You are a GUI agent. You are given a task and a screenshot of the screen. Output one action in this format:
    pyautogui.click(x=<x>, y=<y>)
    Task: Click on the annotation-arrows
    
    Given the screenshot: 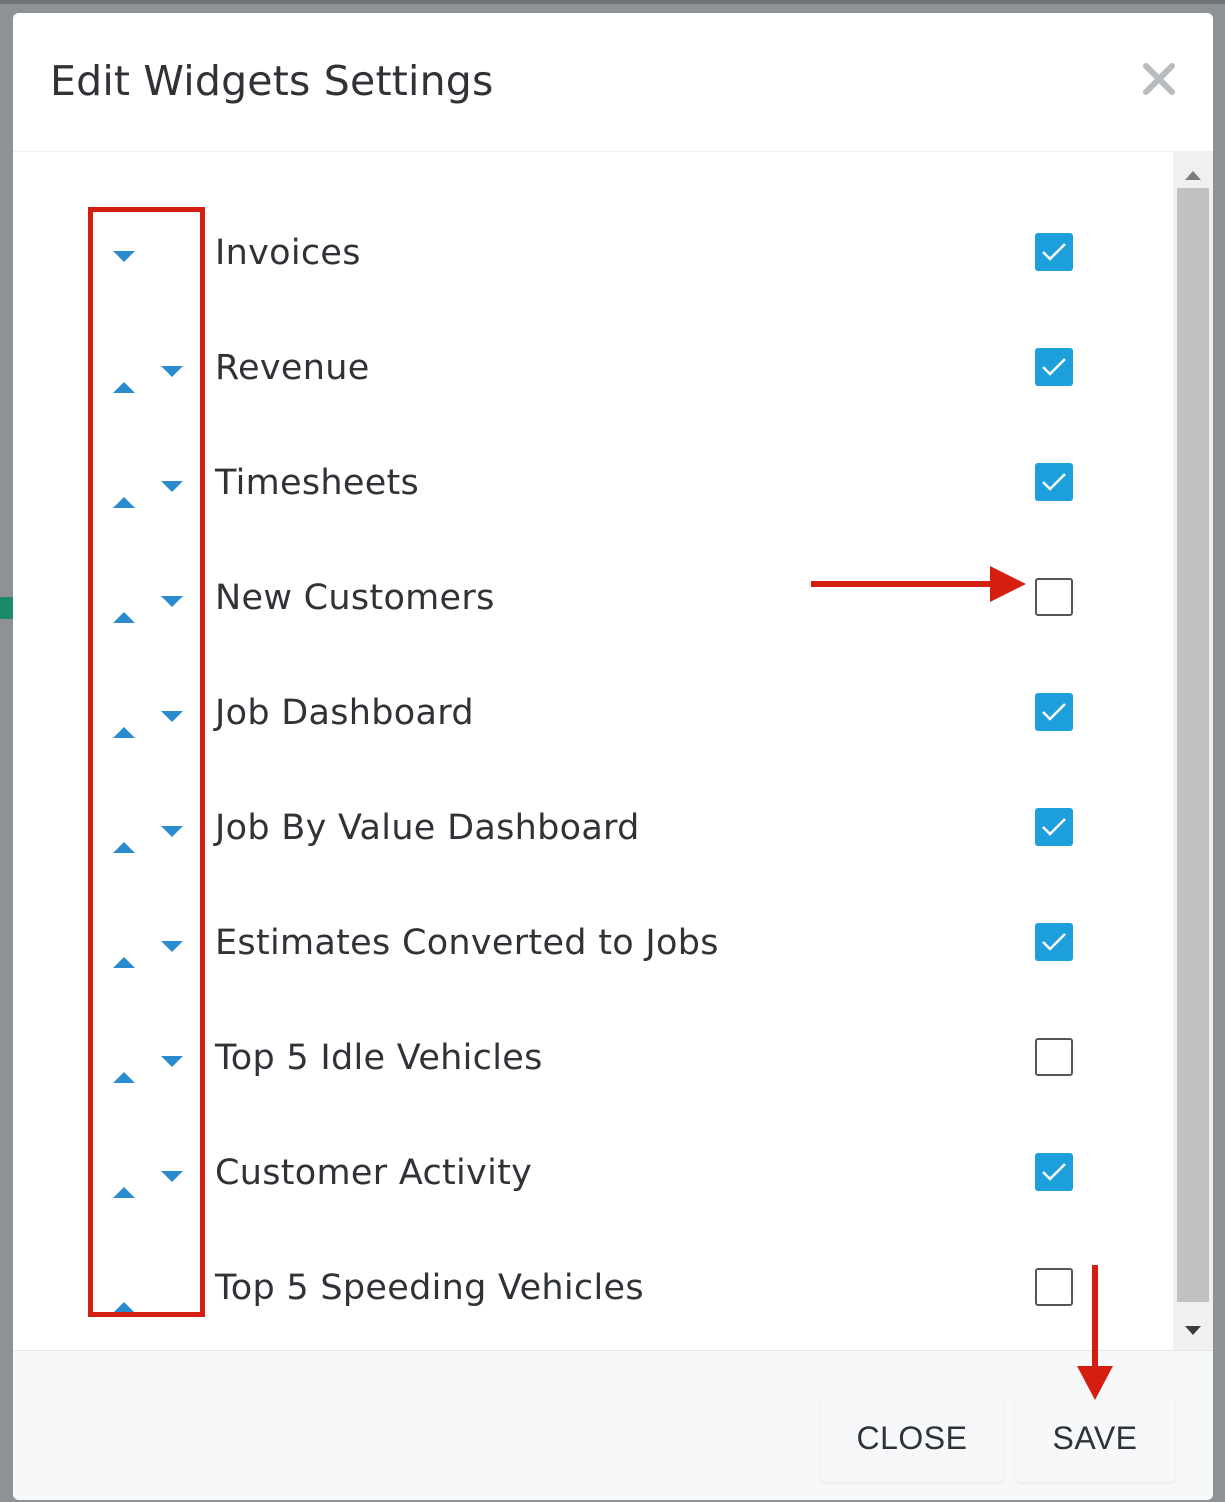 What is the action you would take?
    pyautogui.click(x=962, y=983)
    